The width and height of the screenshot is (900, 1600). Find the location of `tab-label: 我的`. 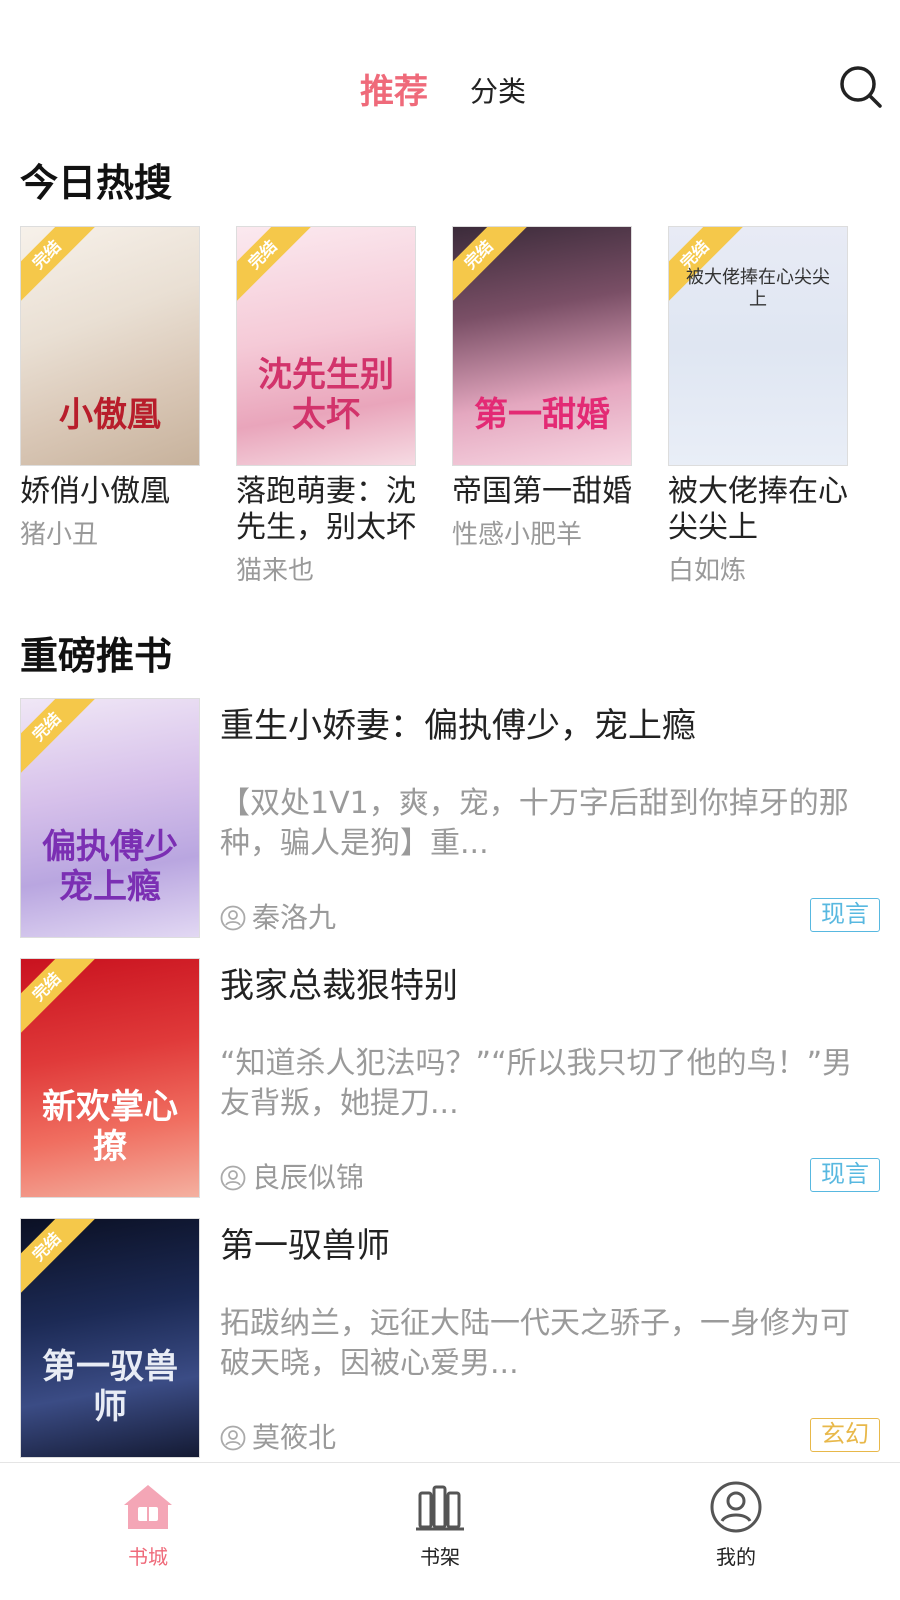

tab-label: 我的 is located at coordinates (736, 1557).